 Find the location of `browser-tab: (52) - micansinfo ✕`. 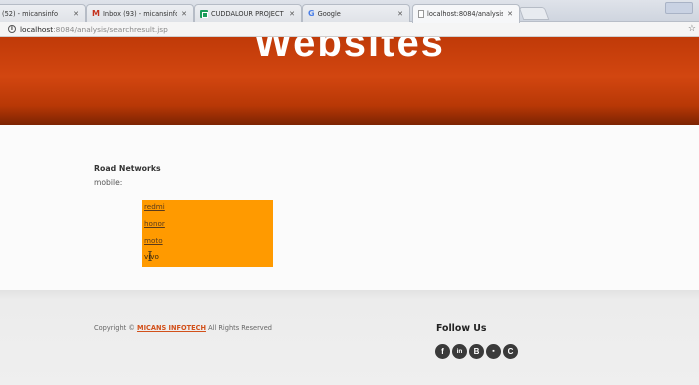

browser-tab: (52) - micansinfo ✕ is located at coordinates (43, 13).